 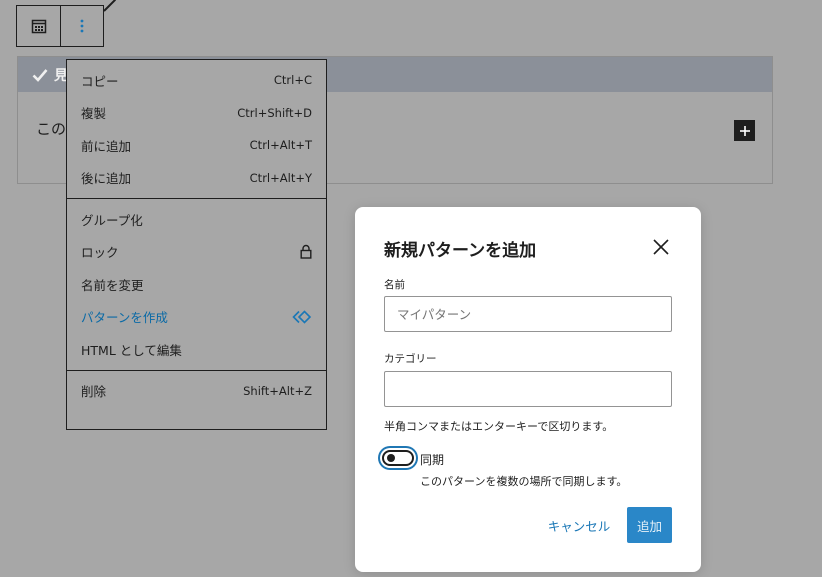 What do you see at coordinates (306, 252) in the screenshot?
I see `lock-icon` at bounding box center [306, 252].